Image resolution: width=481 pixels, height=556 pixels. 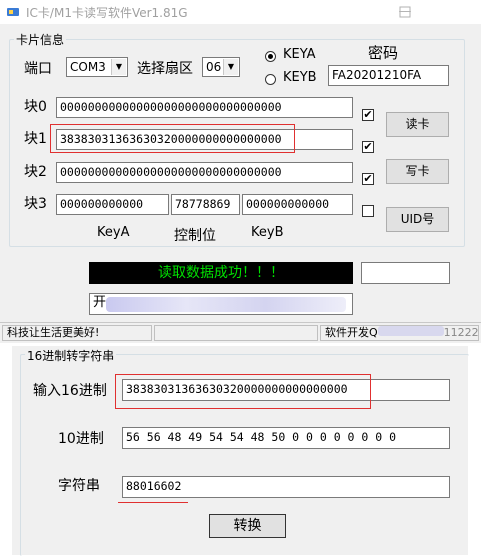 What do you see at coordinates (204, 107) in the screenshot?
I see `block0-input: 00000000000000000000000000000000` at bounding box center [204, 107].